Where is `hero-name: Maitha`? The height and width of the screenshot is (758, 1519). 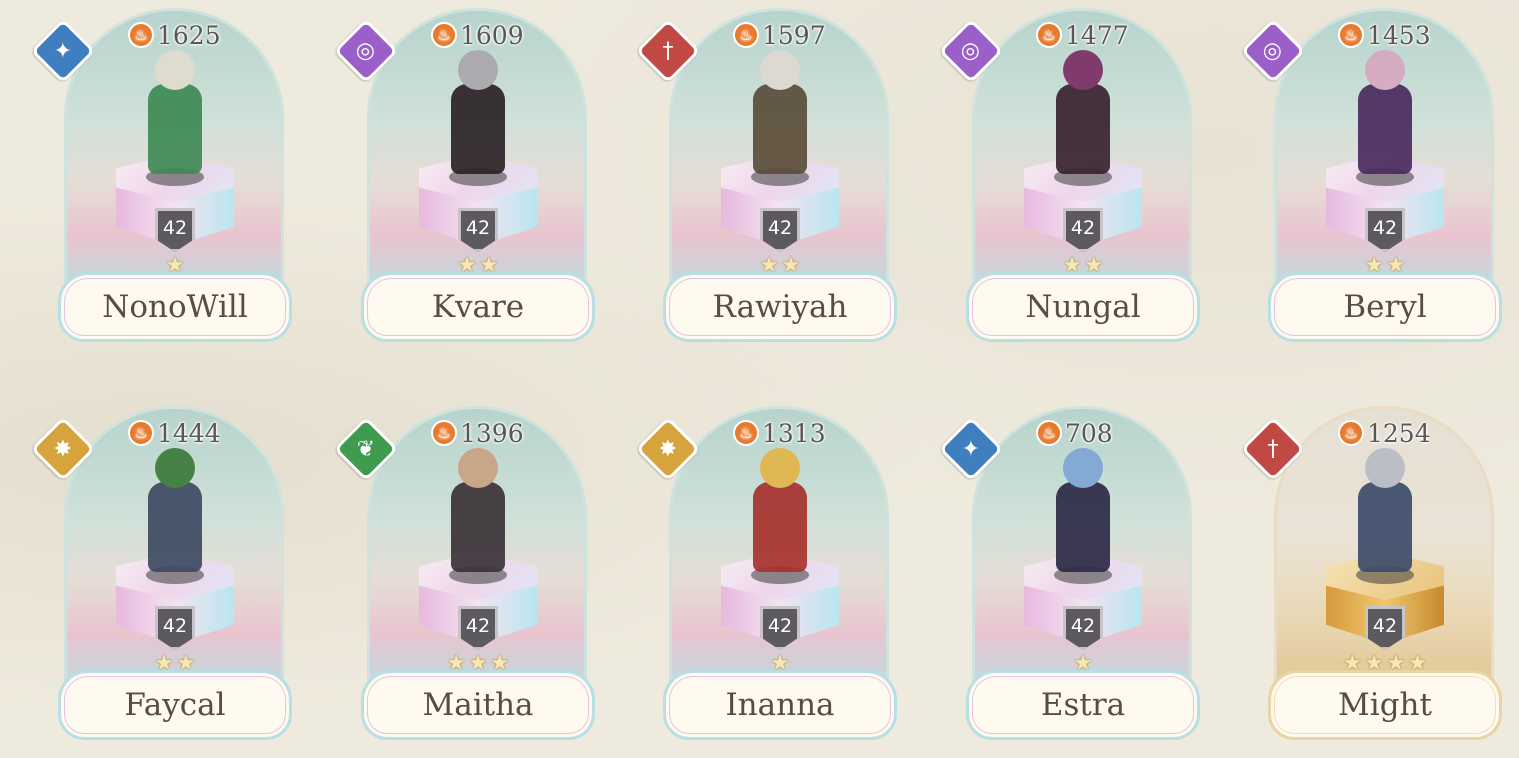 hero-name: Maitha is located at coordinates (478, 705).